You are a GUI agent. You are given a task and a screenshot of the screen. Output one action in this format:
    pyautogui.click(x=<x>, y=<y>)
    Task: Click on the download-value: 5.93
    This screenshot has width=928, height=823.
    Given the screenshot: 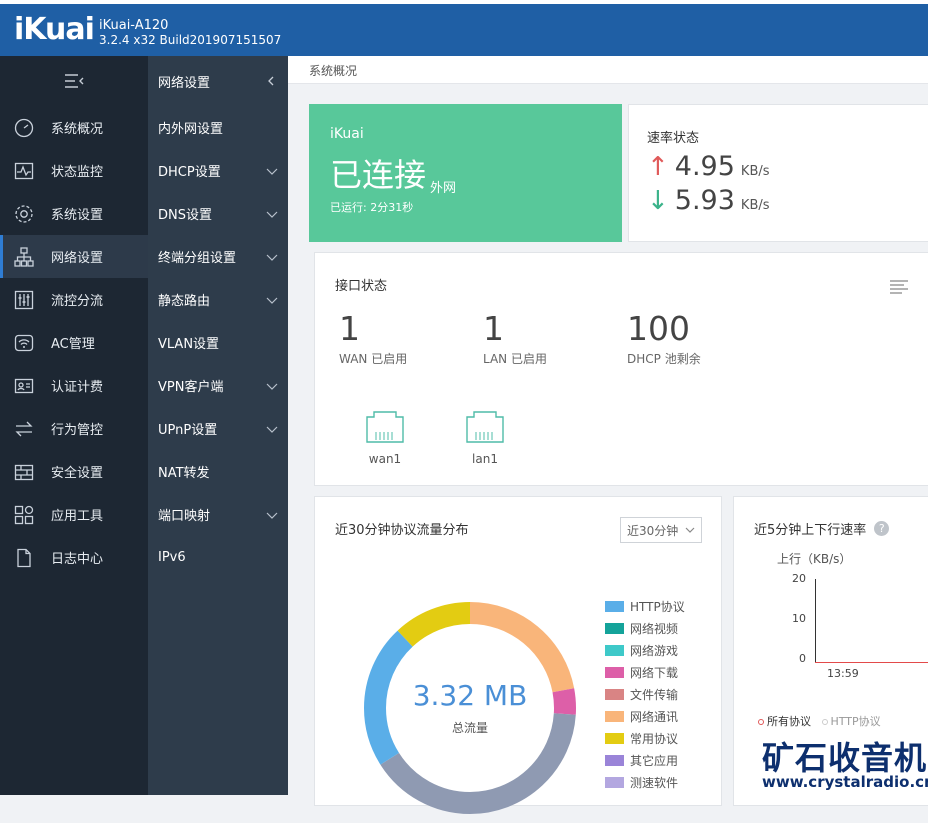 What is the action you would take?
    pyautogui.click(x=704, y=200)
    